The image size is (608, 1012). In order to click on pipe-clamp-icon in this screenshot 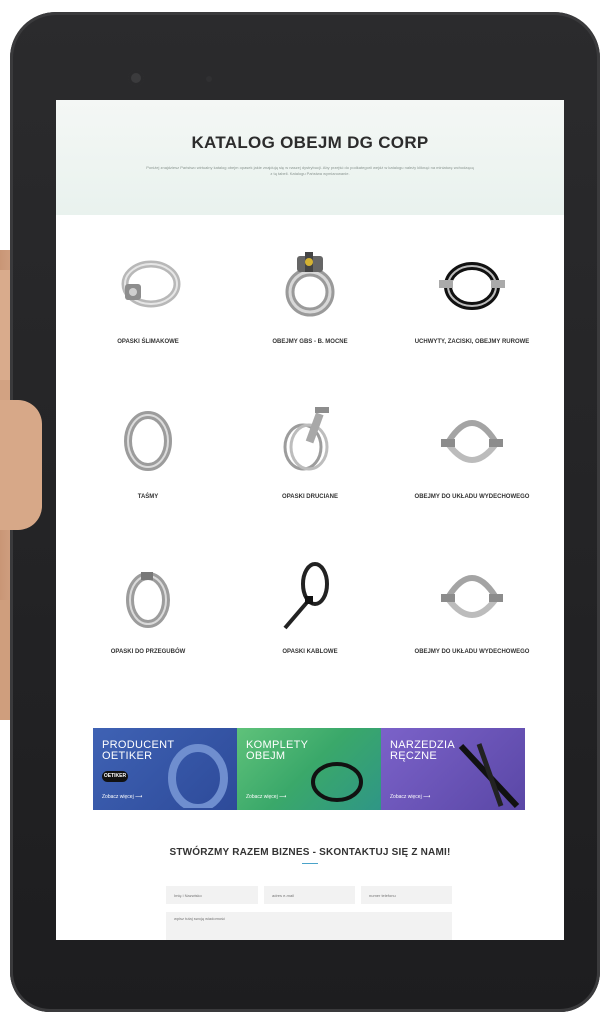, I will do `click(472, 286)`.